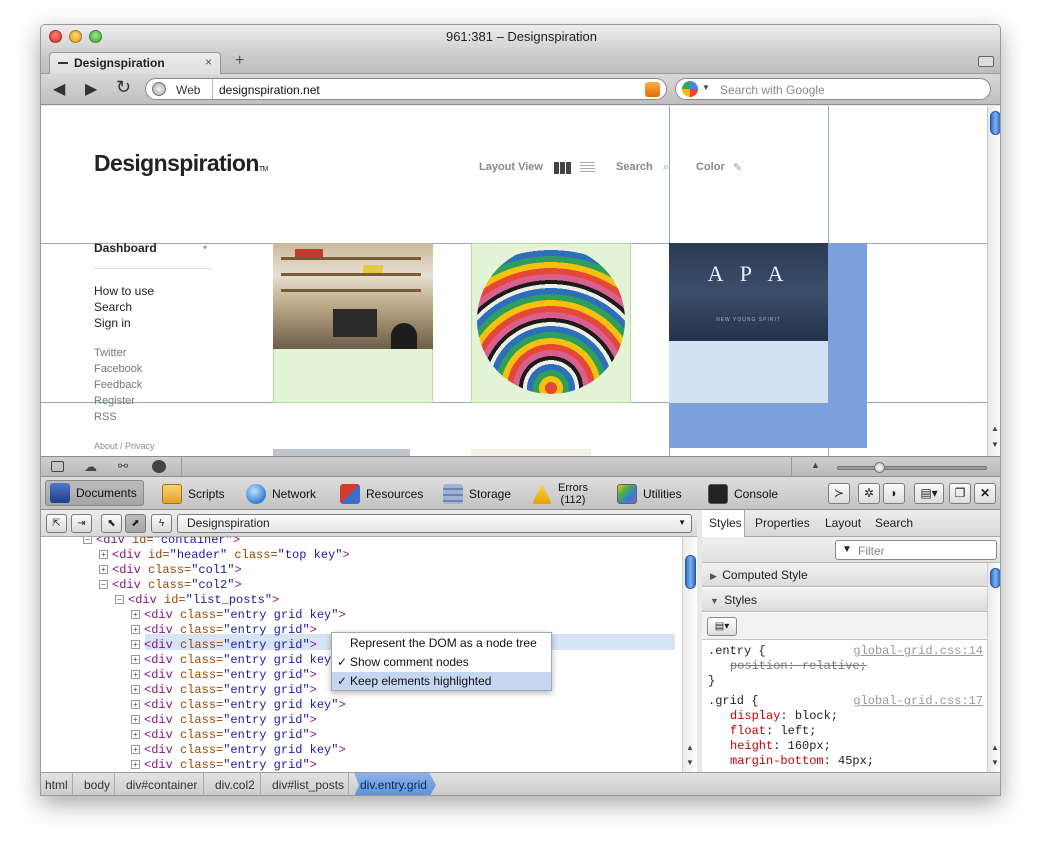  I want to click on studio-photo, so click(353, 296).